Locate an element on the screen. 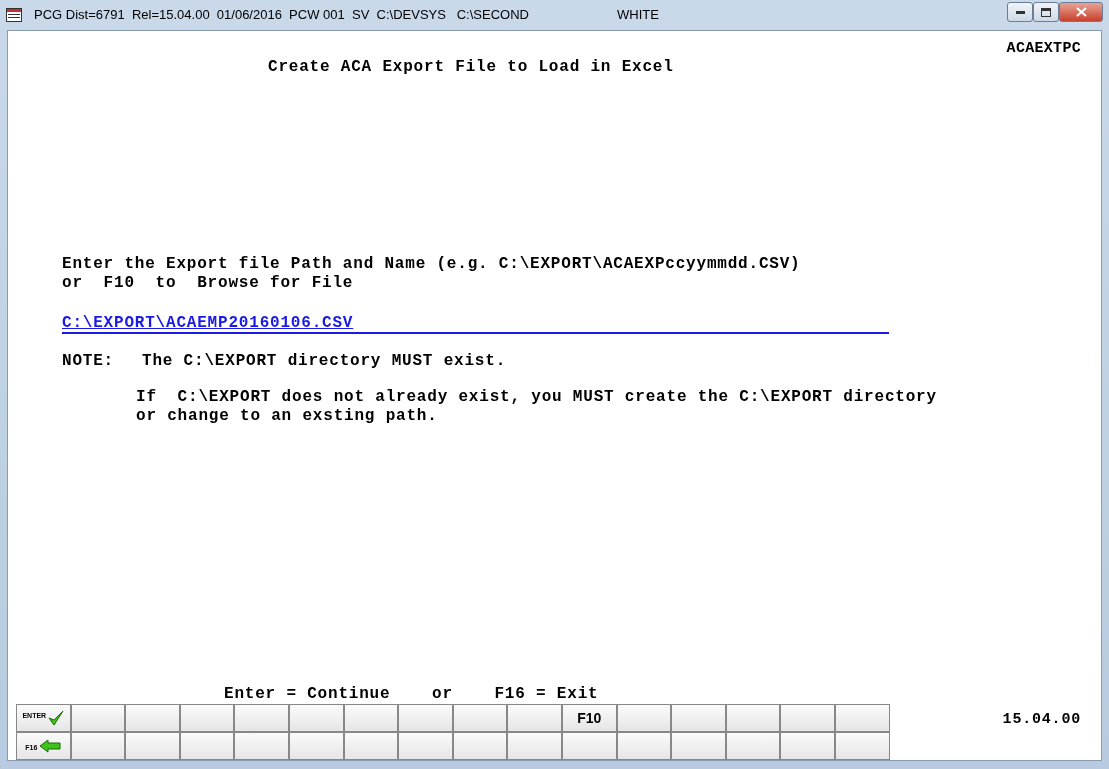  program-id: ACAEXTPC is located at coordinates (1043, 48).